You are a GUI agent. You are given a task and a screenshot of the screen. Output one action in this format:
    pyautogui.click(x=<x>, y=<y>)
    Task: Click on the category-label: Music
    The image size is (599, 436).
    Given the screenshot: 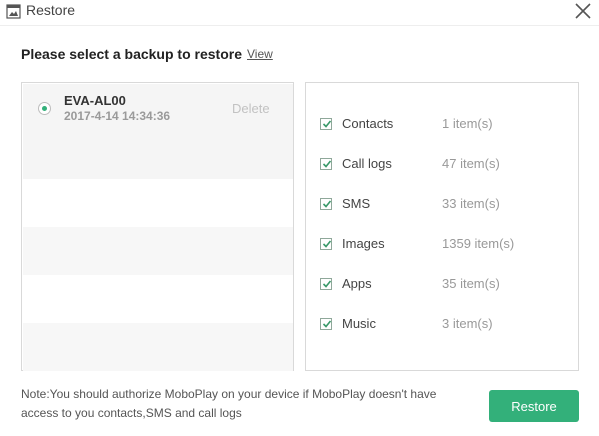 What is the action you would take?
    pyautogui.click(x=359, y=323)
    